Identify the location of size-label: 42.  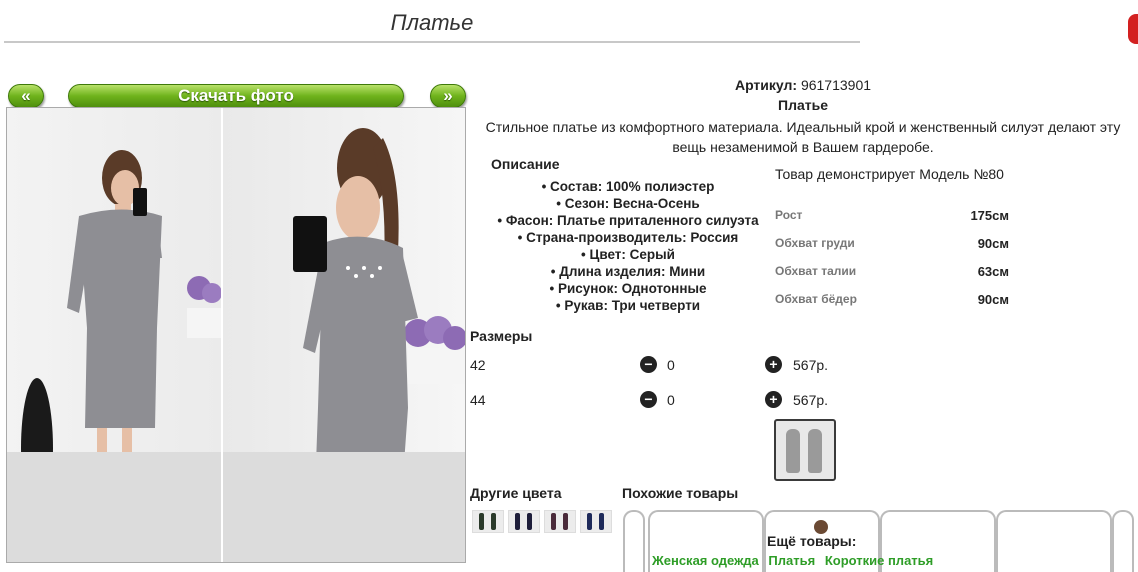
(478, 365).